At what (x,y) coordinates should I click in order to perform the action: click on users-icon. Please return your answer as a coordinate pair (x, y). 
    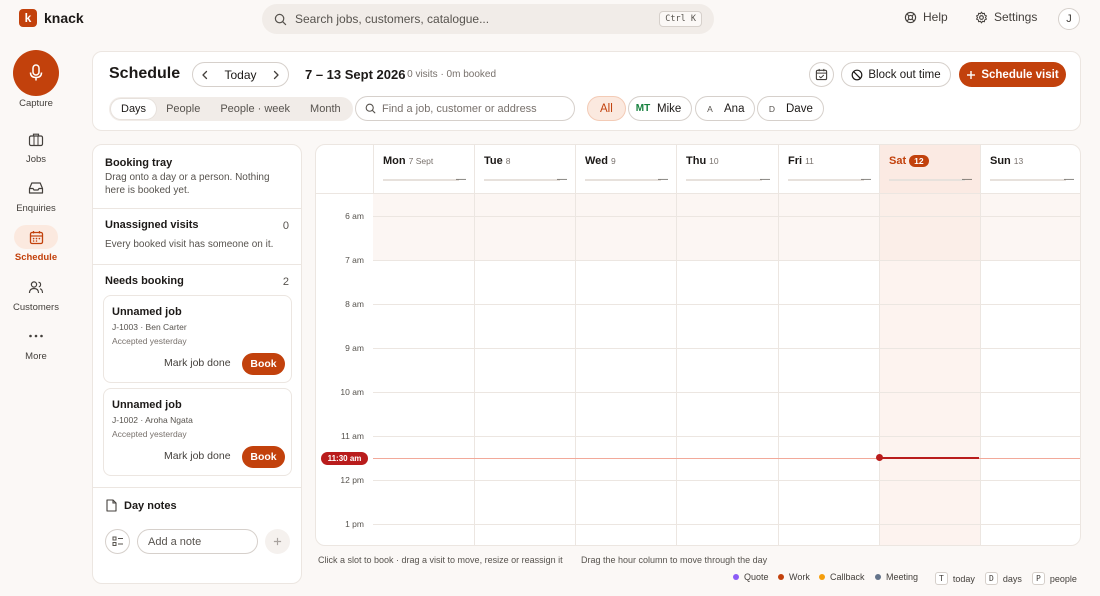
    Looking at the image, I should click on (36, 287).